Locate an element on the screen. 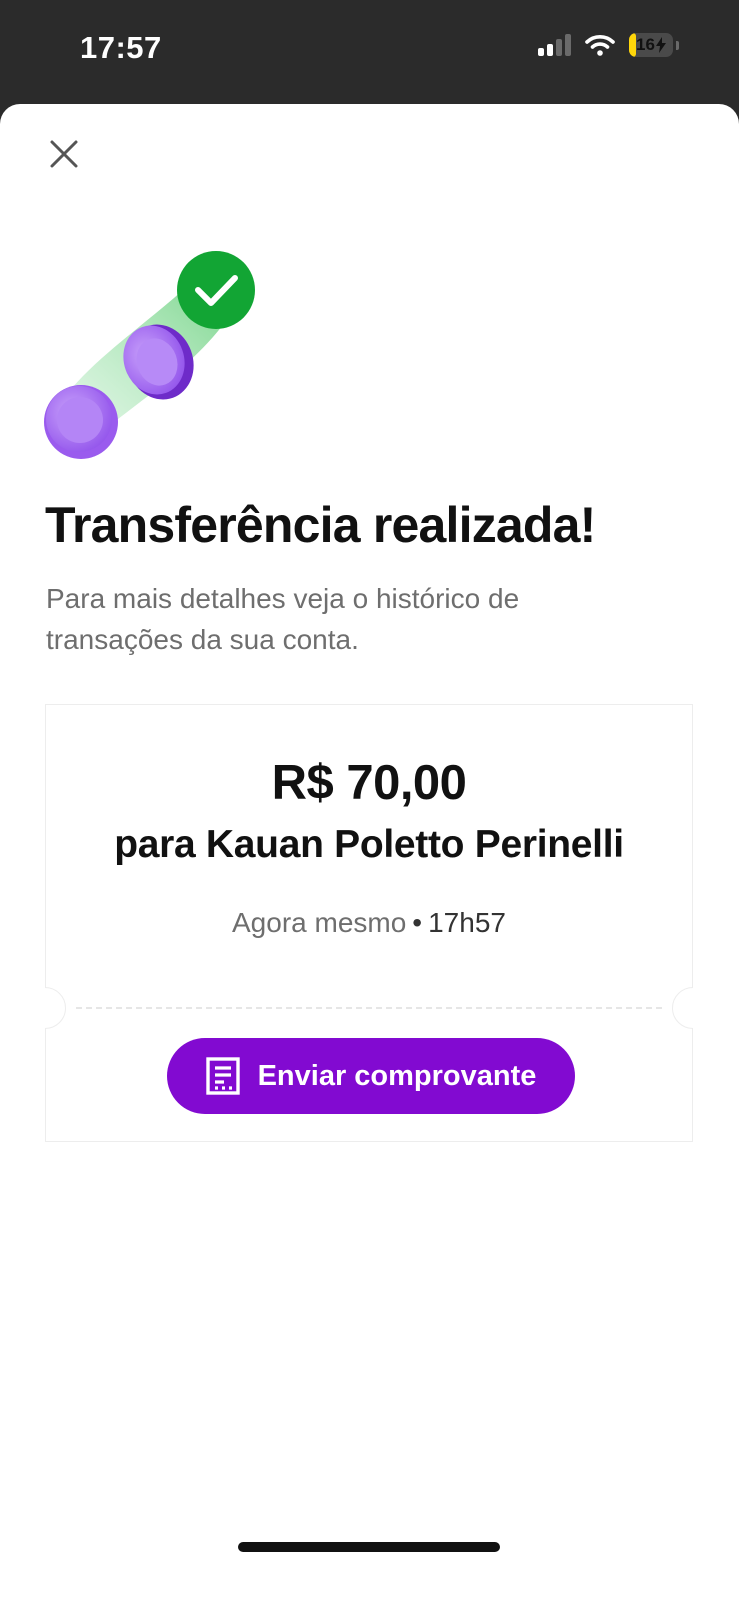  home-indicator is located at coordinates (369, 1547).